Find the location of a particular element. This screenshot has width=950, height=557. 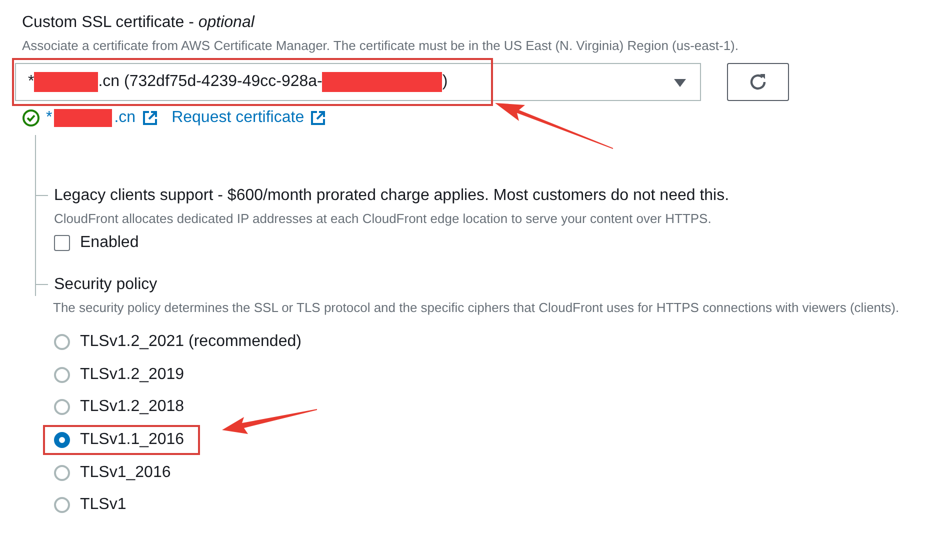

option-label: TLSv1_2016 is located at coordinates (125, 473).